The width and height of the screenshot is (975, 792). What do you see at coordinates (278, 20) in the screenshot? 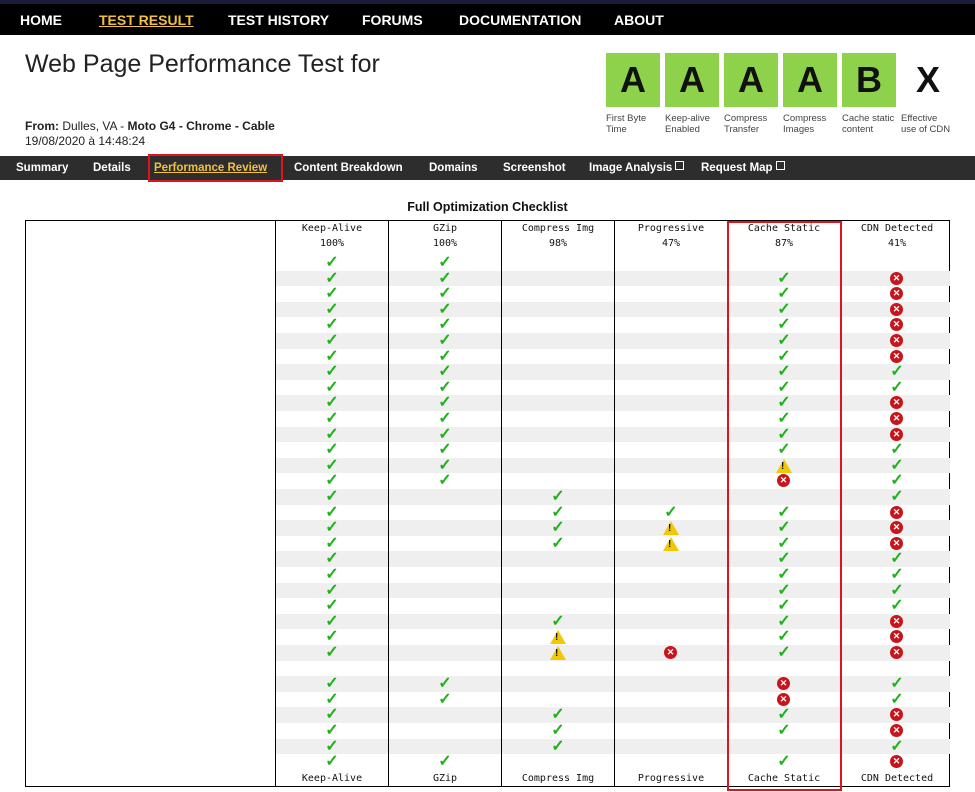
I see `nav-link-test-history: TEST HISTORY` at bounding box center [278, 20].